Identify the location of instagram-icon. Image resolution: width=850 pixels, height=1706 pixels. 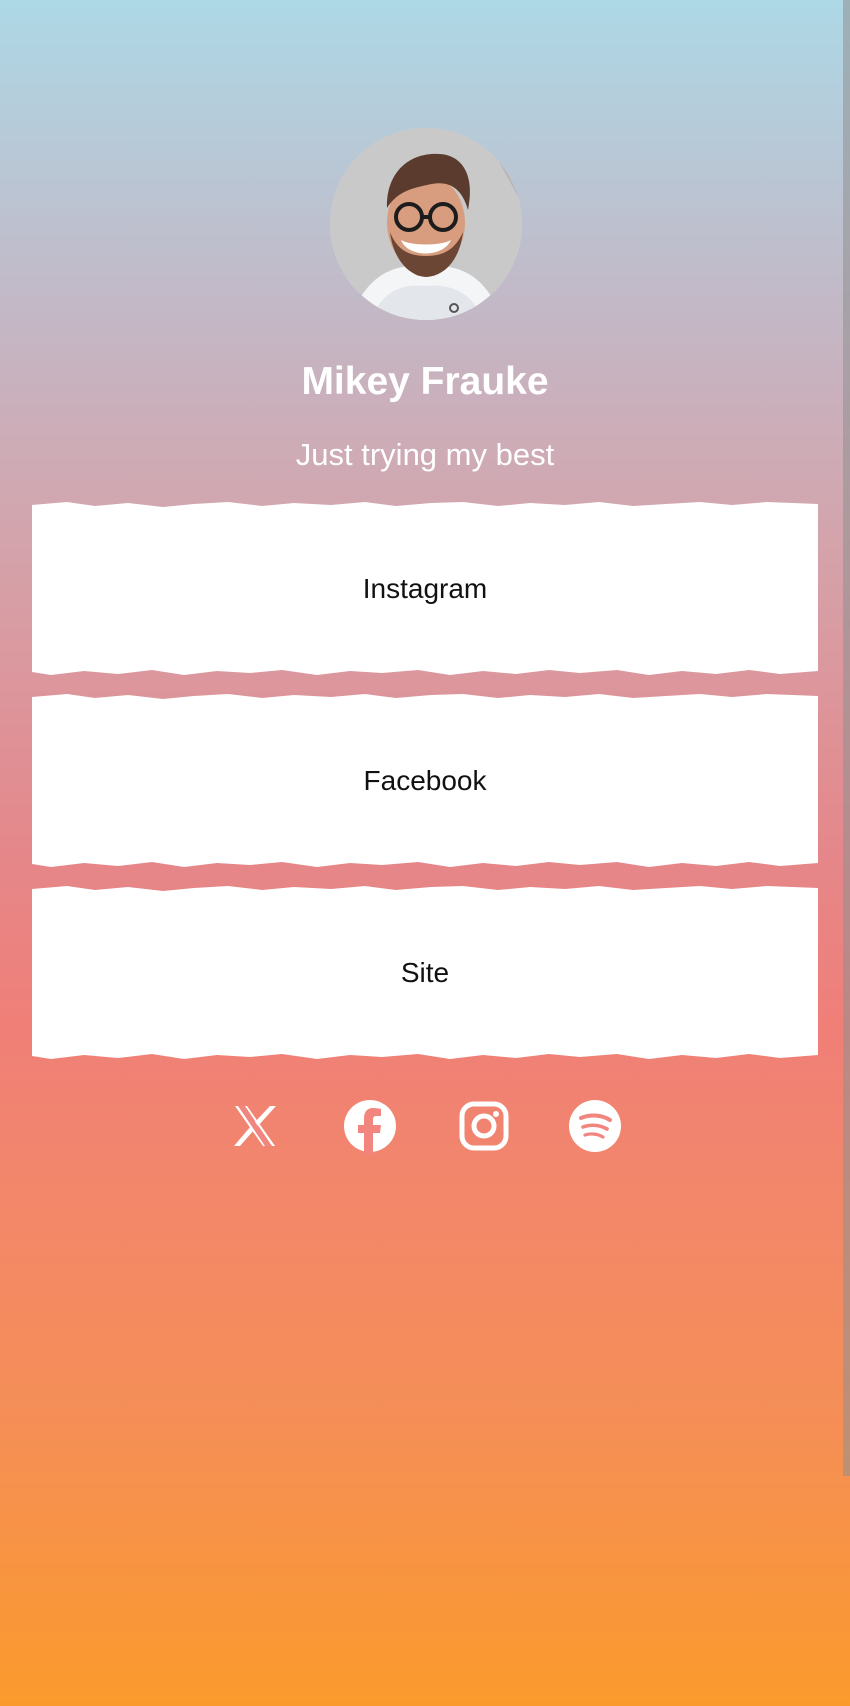
(484, 1126).